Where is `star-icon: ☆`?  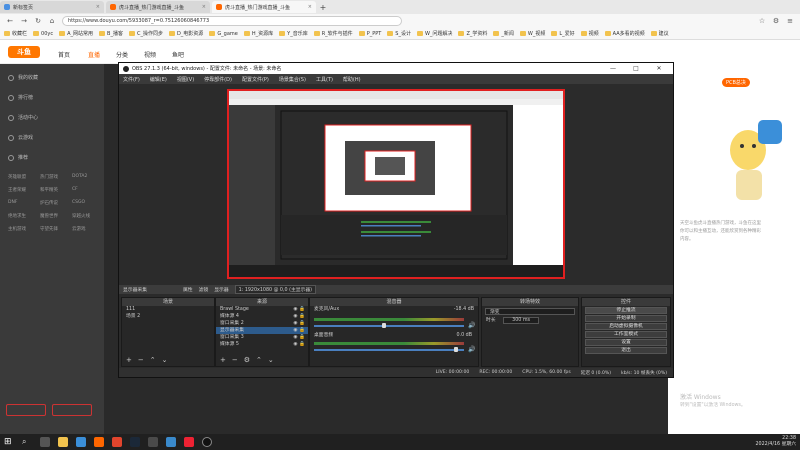 star-icon: ☆ is located at coordinates (762, 21).